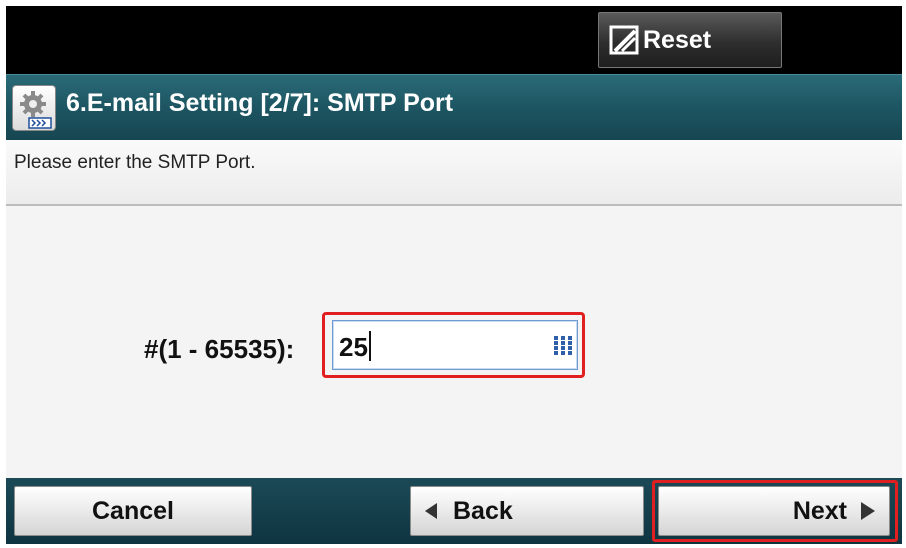  What do you see at coordinates (260, 103) in the screenshot?
I see `page-title: 6.E-mail Setting [2/7]: SMTP Port` at bounding box center [260, 103].